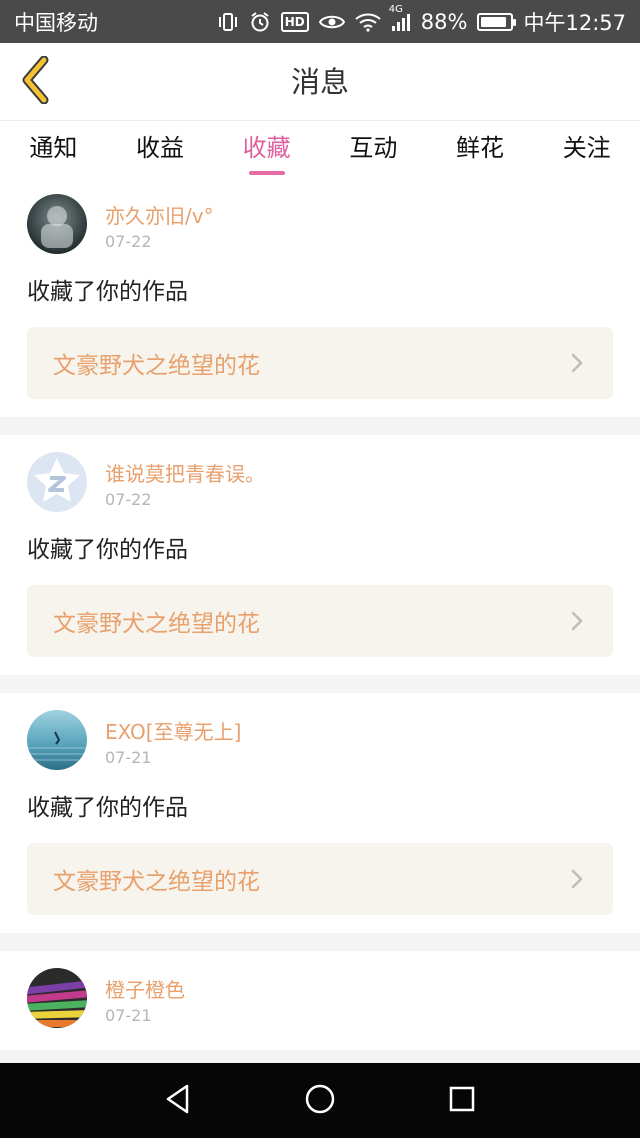 This screenshot has width=640, height=1138. I want to click on tab-label: 鲜花, so click(480, 148).